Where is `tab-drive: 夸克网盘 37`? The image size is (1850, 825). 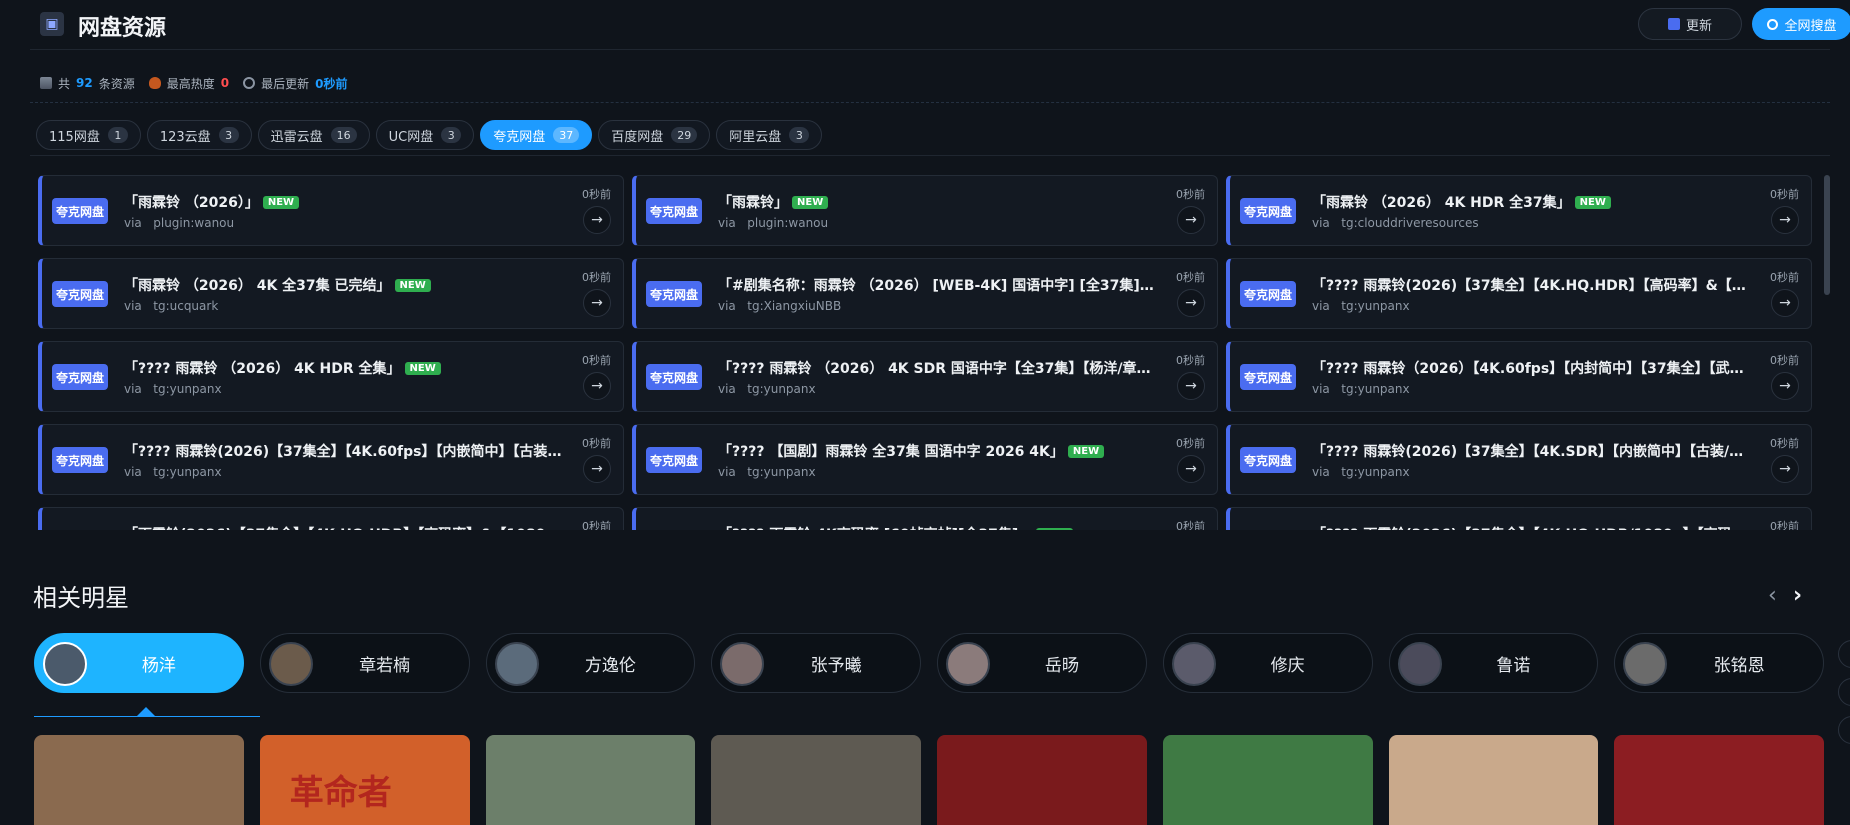 tab-drive: 夸克网盘 37 is located at coordinates (536, 135).